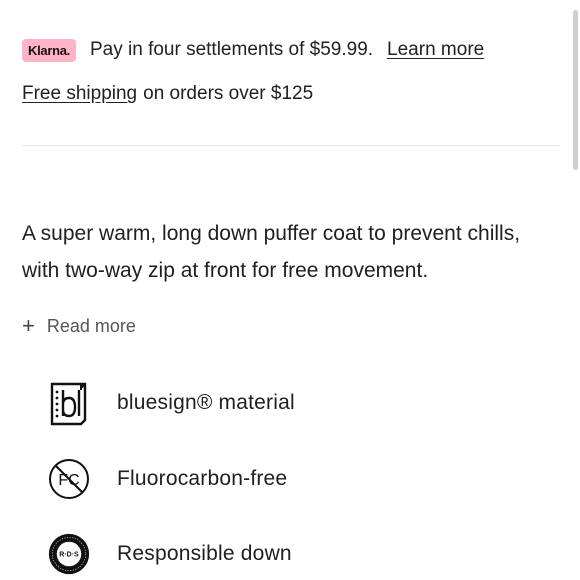  I want to click on svg-text: FC, so click(68, 480).